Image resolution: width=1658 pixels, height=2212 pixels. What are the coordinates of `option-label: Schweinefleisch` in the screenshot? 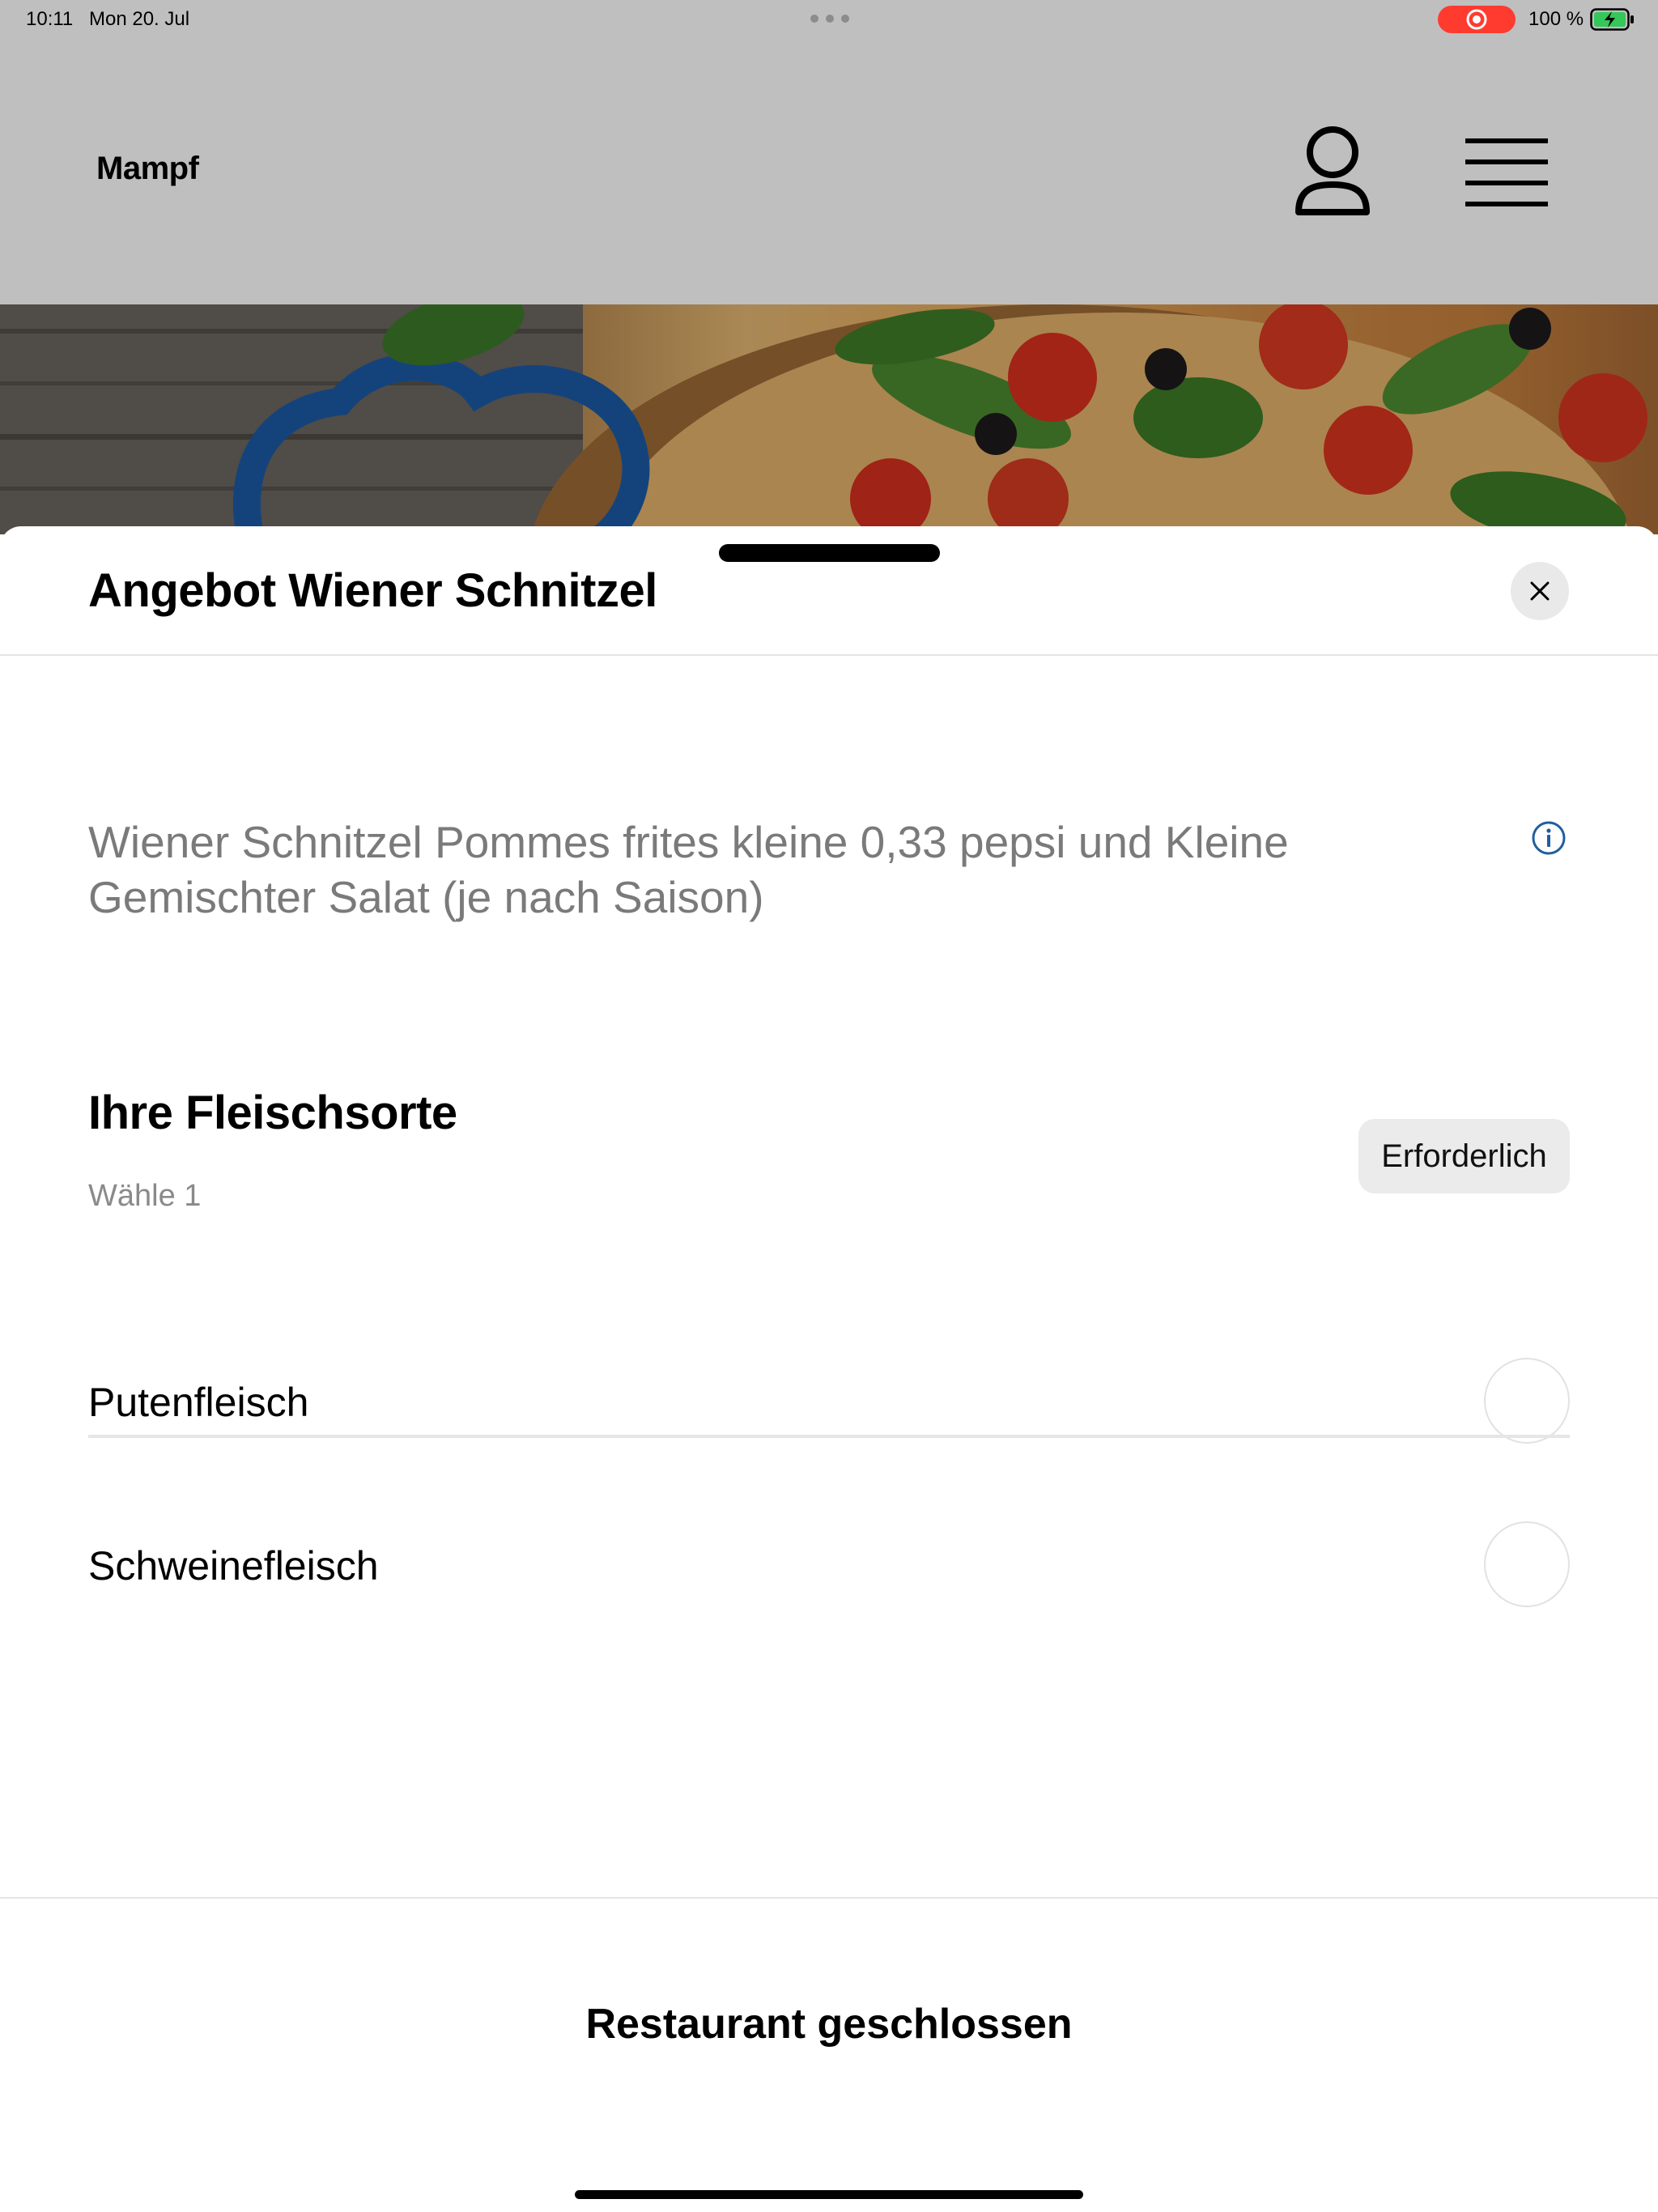 It's located at (233, 1566).